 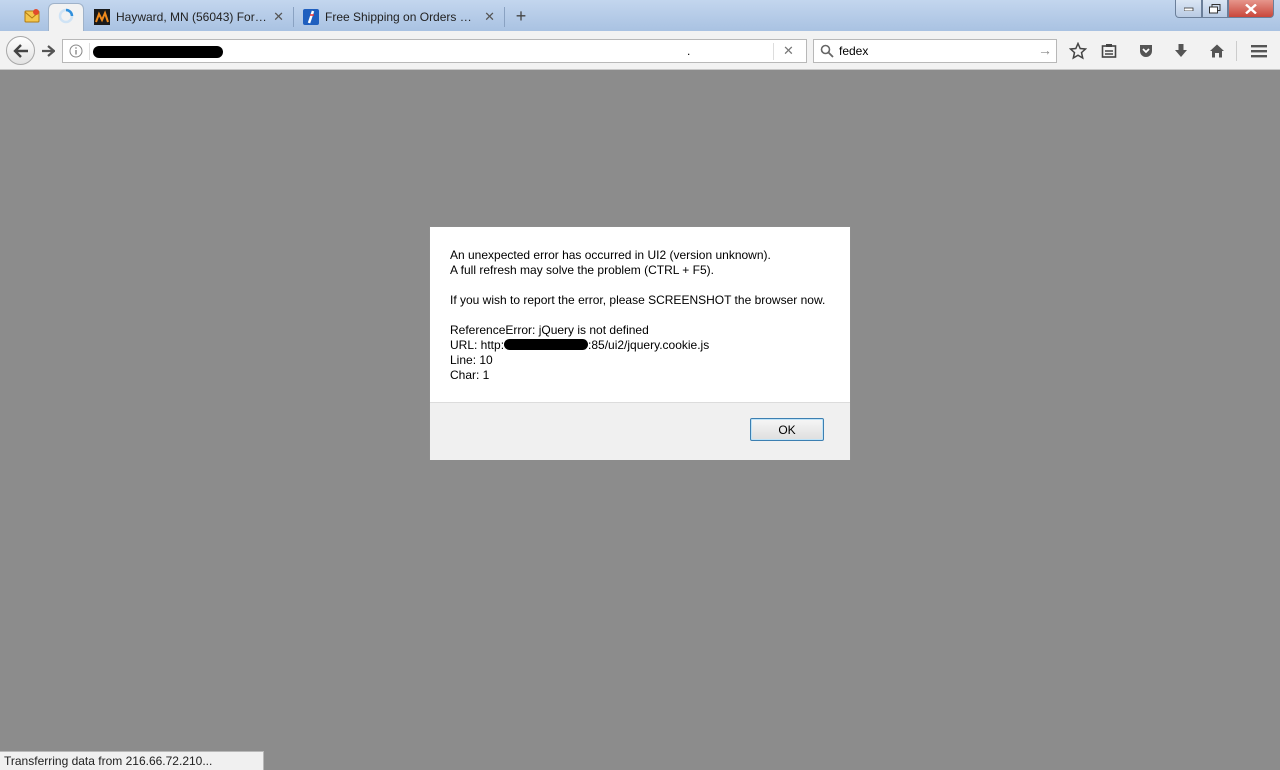 What do you see at coordinates (787, 429) in the screenshot?
I see `ok-button: OK` at bounding box center [787, 429].